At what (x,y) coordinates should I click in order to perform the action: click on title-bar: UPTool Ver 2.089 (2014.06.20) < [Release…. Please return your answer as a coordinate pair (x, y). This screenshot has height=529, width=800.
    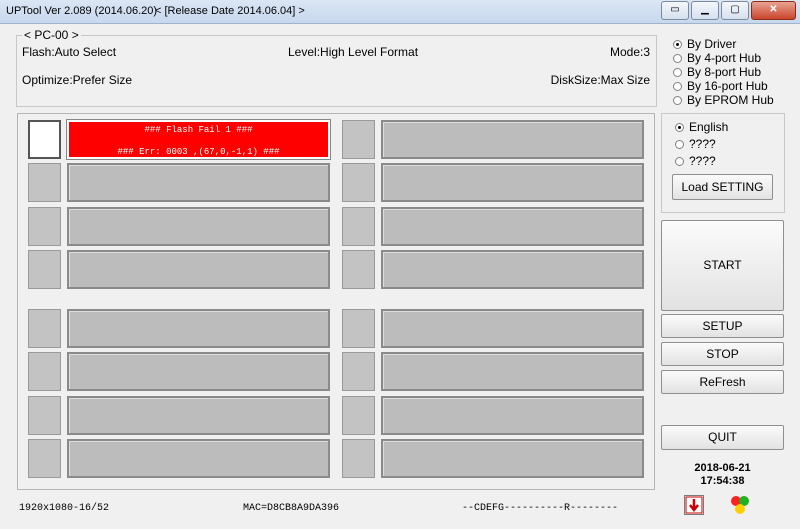
    Looking at the image, I should click on (400, 12).